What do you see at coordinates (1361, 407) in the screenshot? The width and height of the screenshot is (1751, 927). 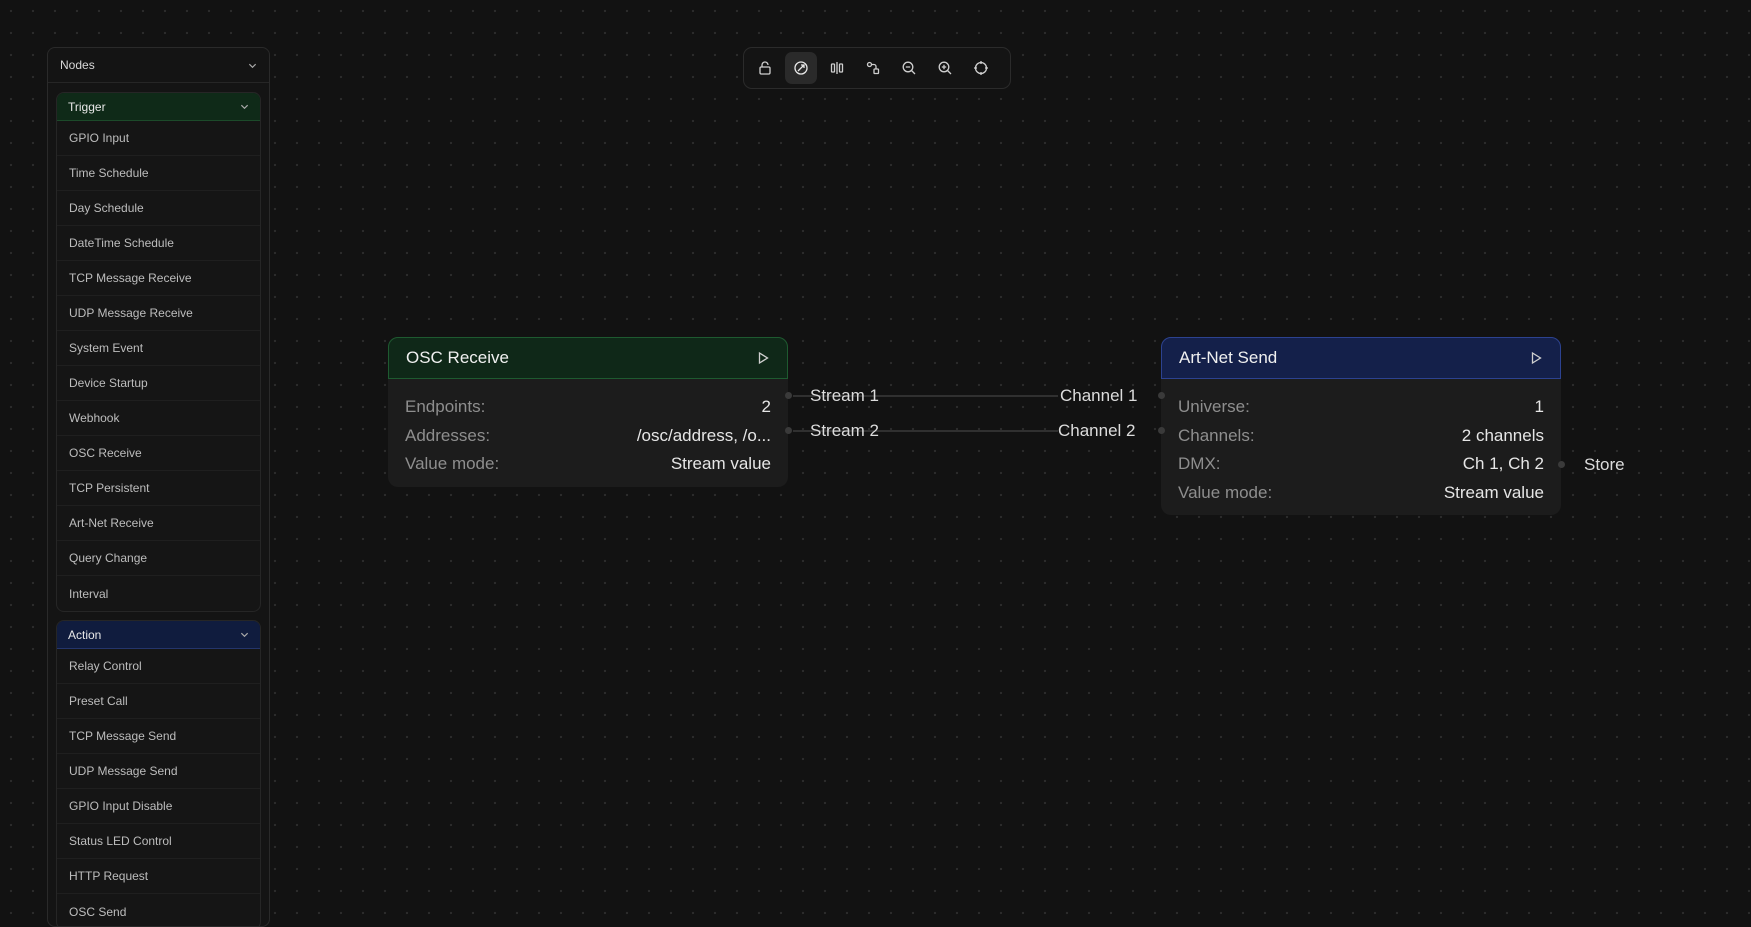 I see `property-row: Universe: 1` at bounding box center [1361, 407].